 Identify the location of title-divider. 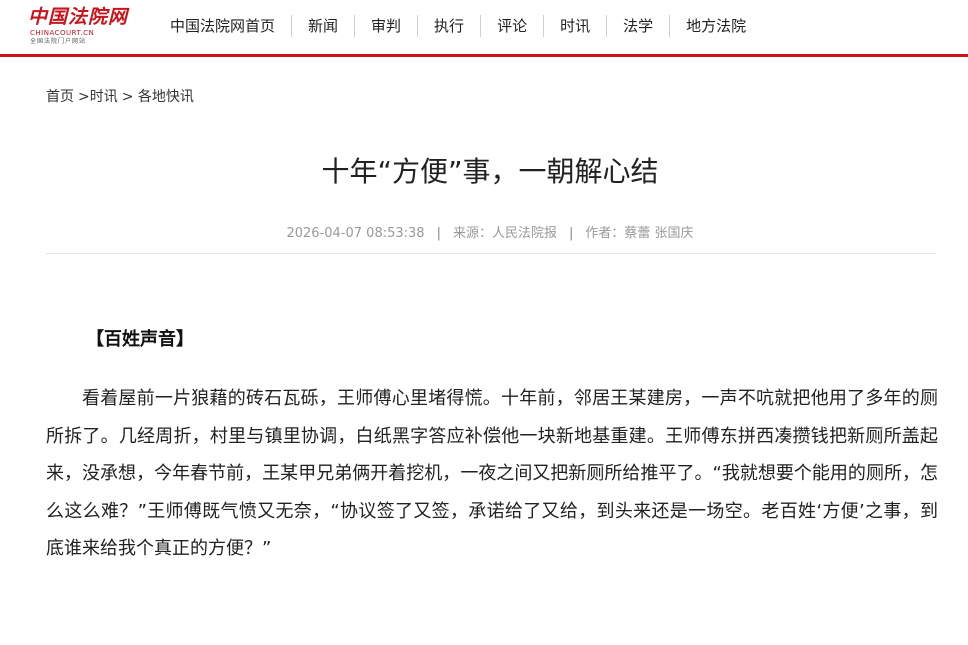
(491, 253).